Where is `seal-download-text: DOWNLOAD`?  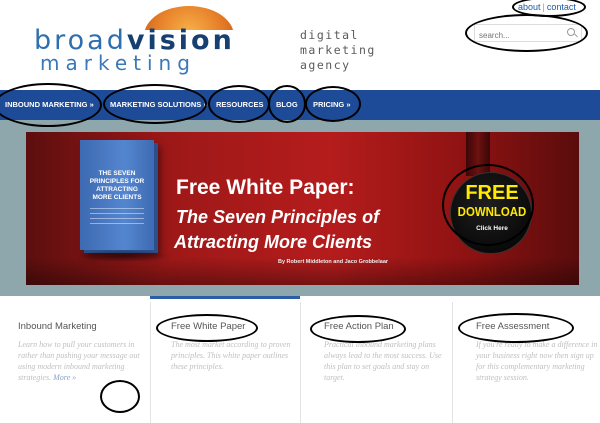
seal-download-text: DOWNLOAD is located at coordinates (492, 211).